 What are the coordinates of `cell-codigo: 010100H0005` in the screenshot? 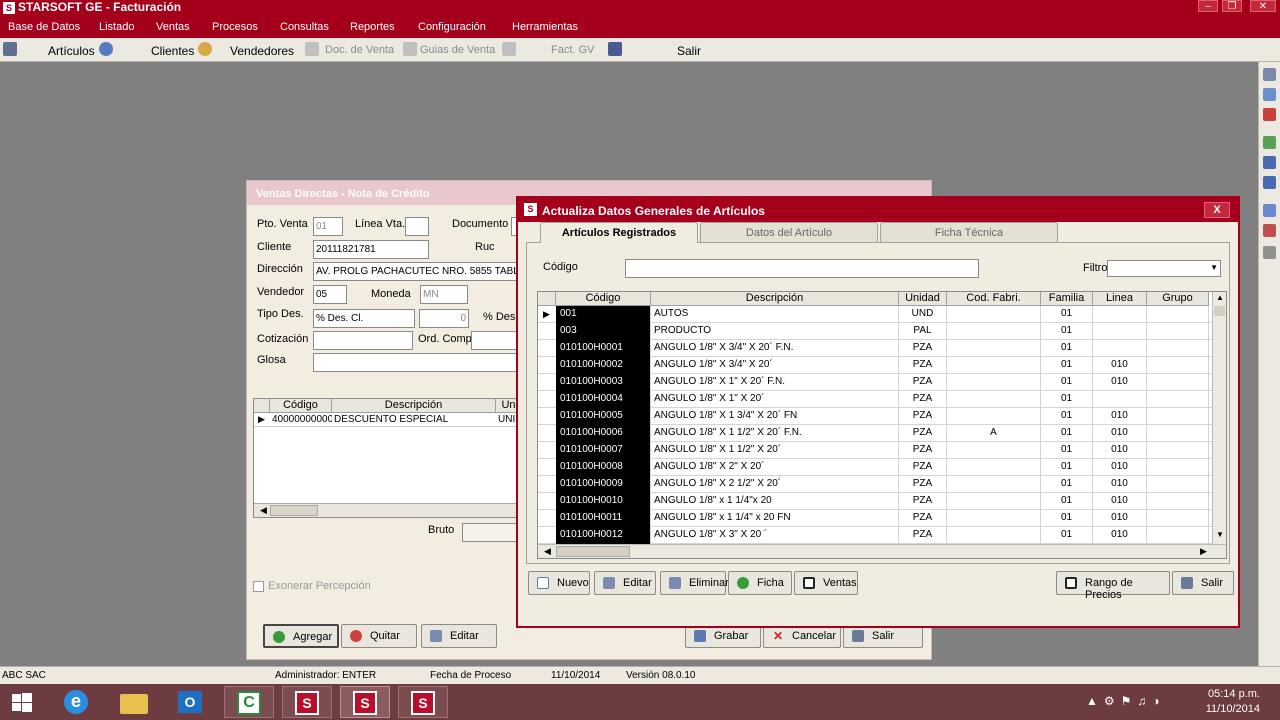 It's located at (603, 416).